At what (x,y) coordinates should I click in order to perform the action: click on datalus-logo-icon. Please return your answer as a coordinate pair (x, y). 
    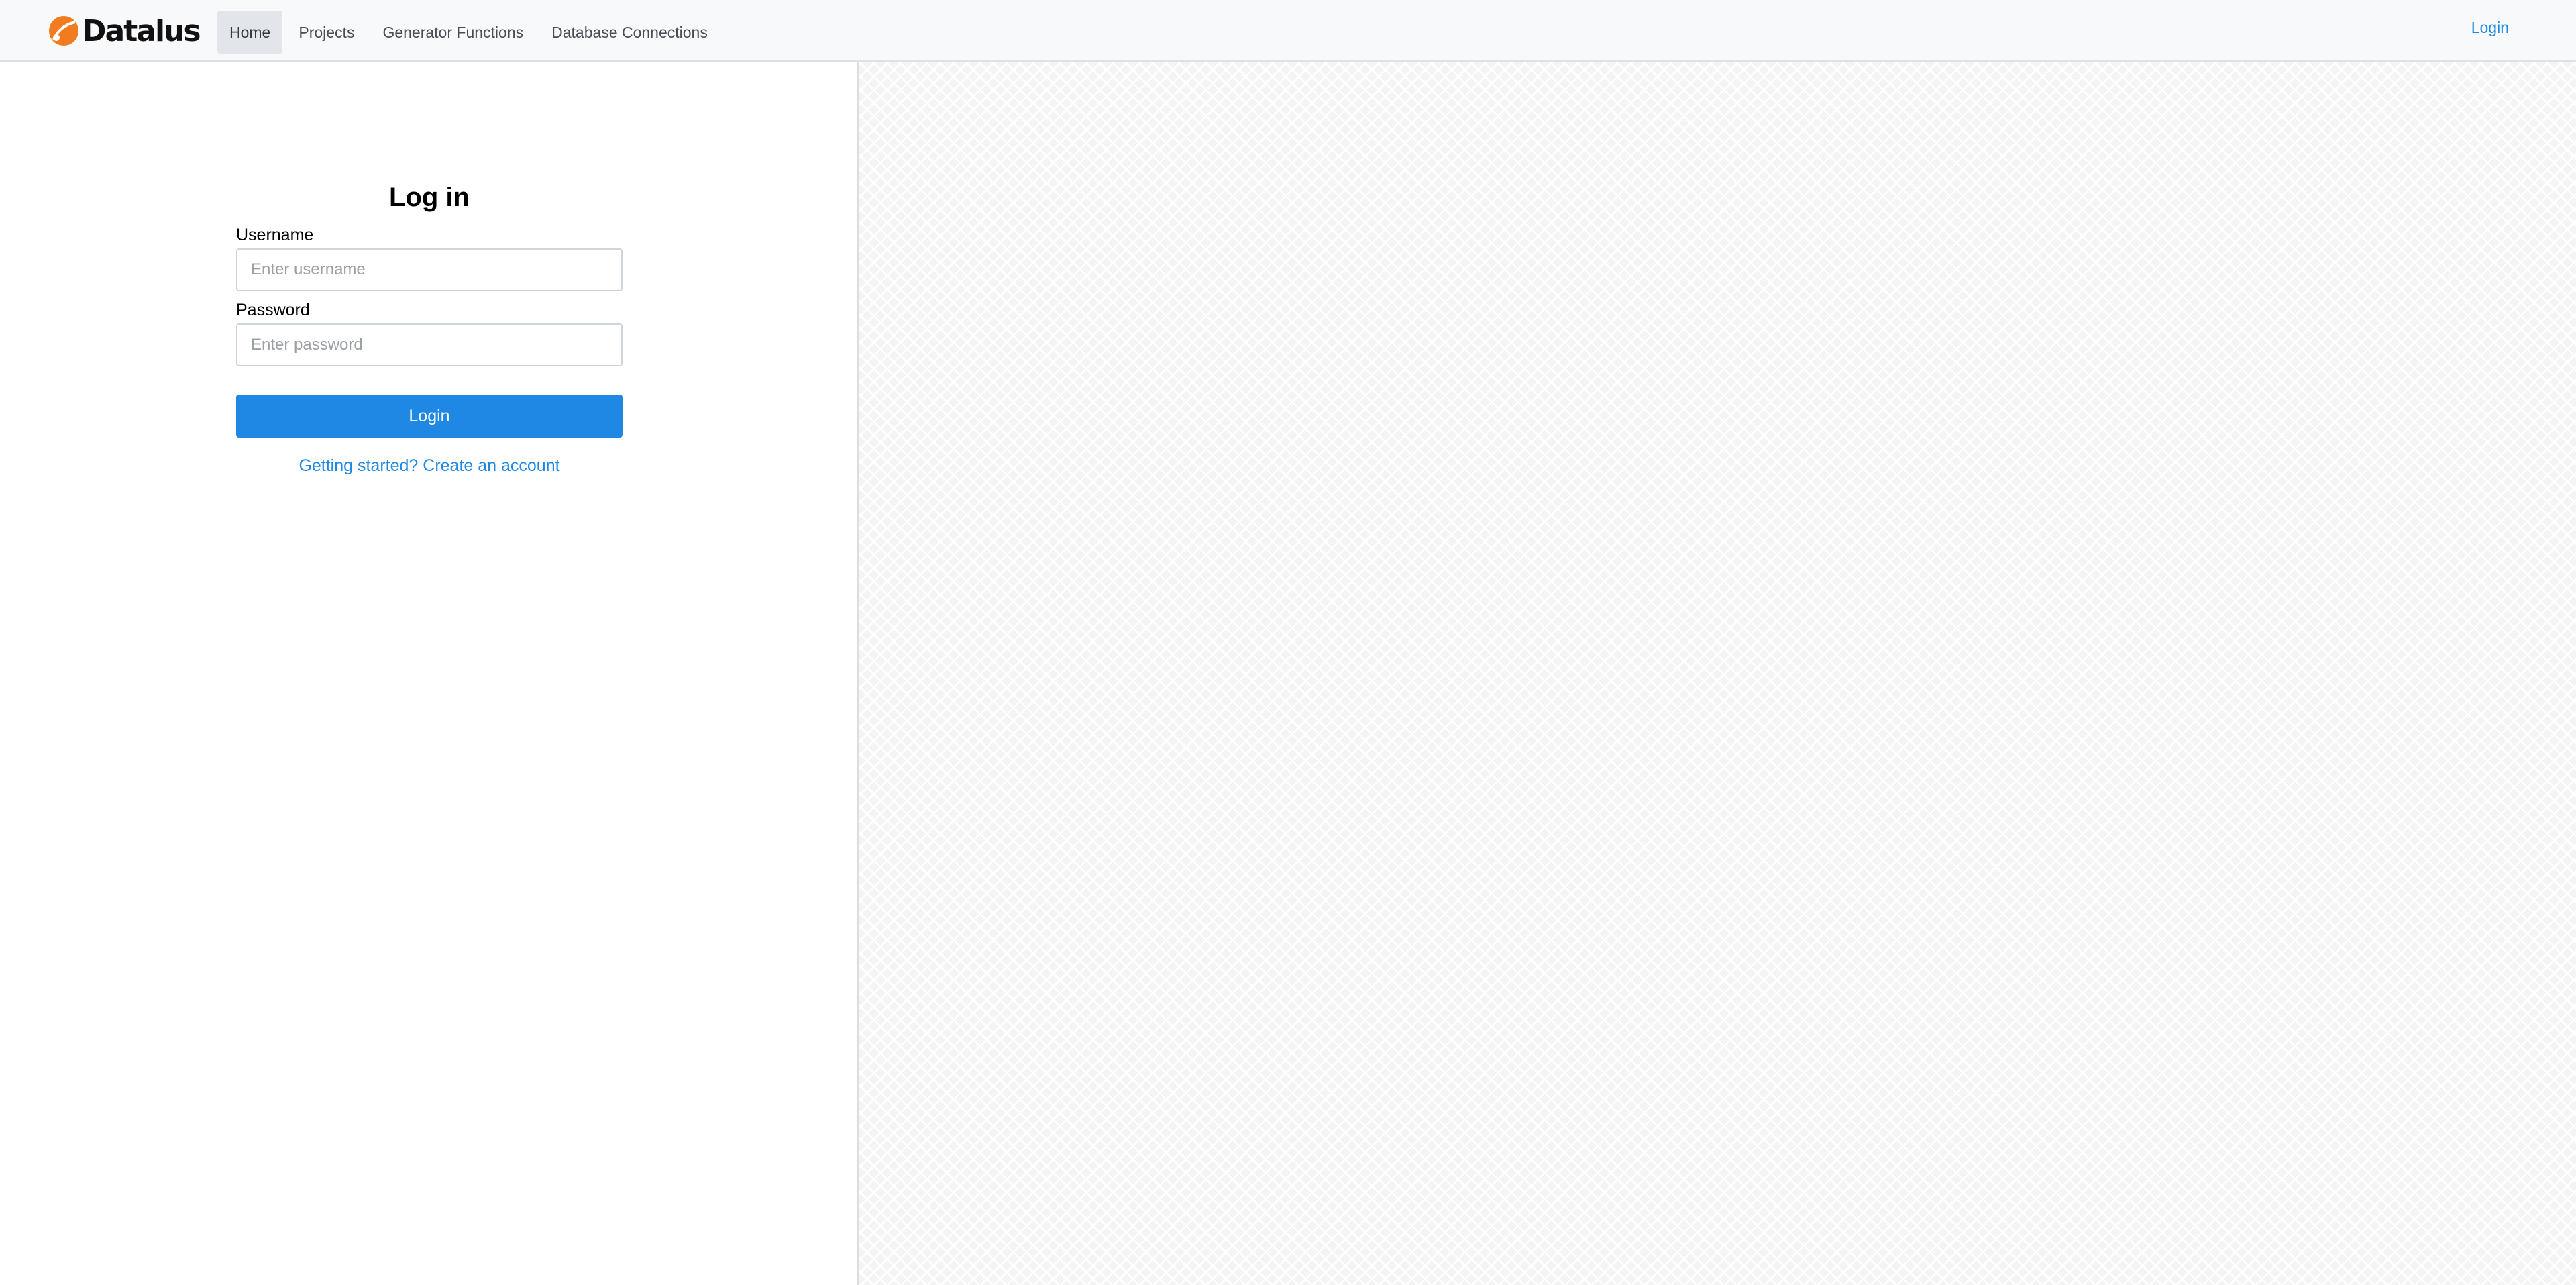
    Looking at the image, I should click on (63, 31).